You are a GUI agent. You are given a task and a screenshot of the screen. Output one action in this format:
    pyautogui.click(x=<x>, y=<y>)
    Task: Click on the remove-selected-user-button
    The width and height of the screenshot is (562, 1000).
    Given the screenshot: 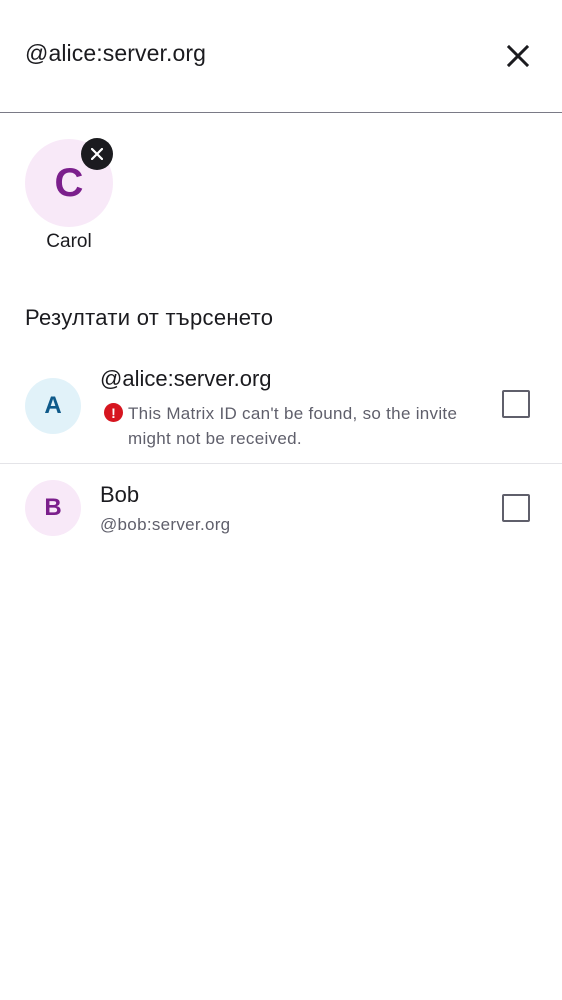 What is the action you would take?
    pyautogui.click(x=97, y=154)
    